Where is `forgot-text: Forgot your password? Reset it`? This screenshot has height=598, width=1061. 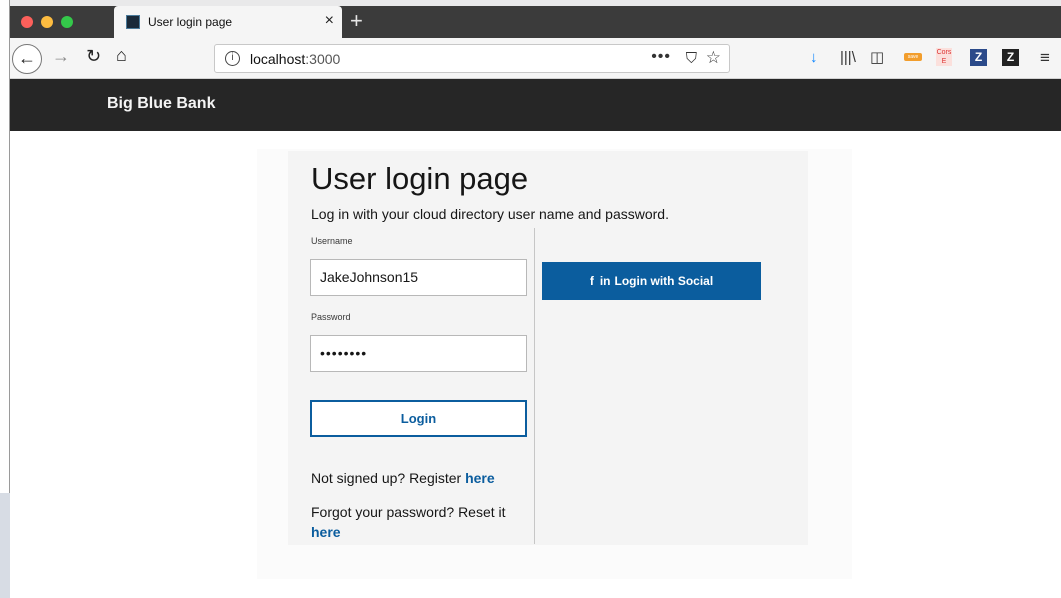
forgot-text: Forgot your password? Reset it is located at coordinates (408, 512).